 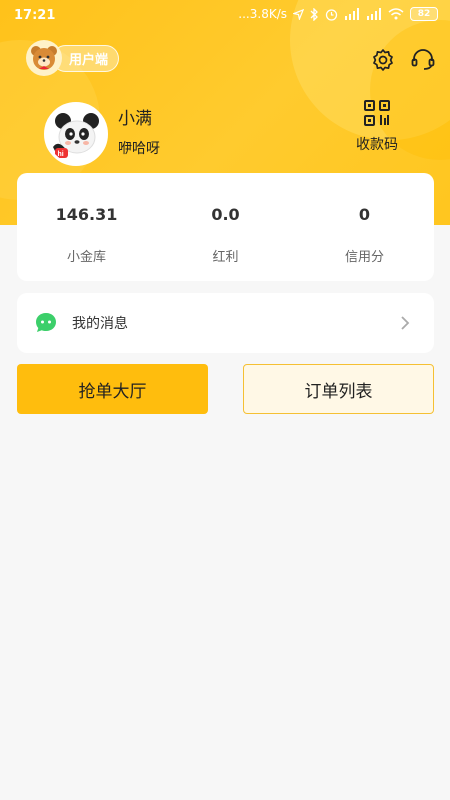 What do you see at coordinates (46, 322) in the screenshot?
I see `chat-bubble-icon` at bounding box center [46, 322].